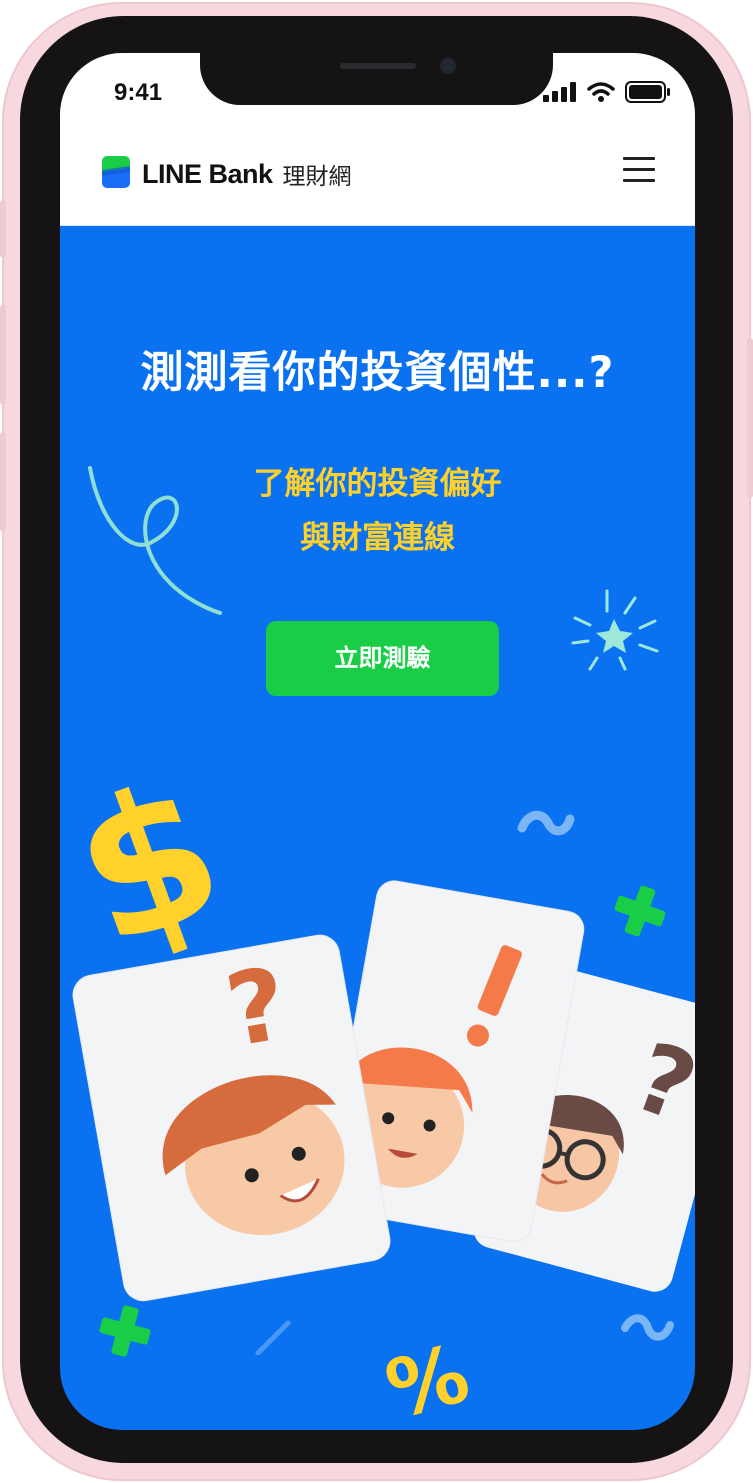 The width and height of the screenshot is (753, 1483). What do you see at coordinates (601, 92) in the screenshot?
I see `wifi-icon` at bounding box center [601, 92].